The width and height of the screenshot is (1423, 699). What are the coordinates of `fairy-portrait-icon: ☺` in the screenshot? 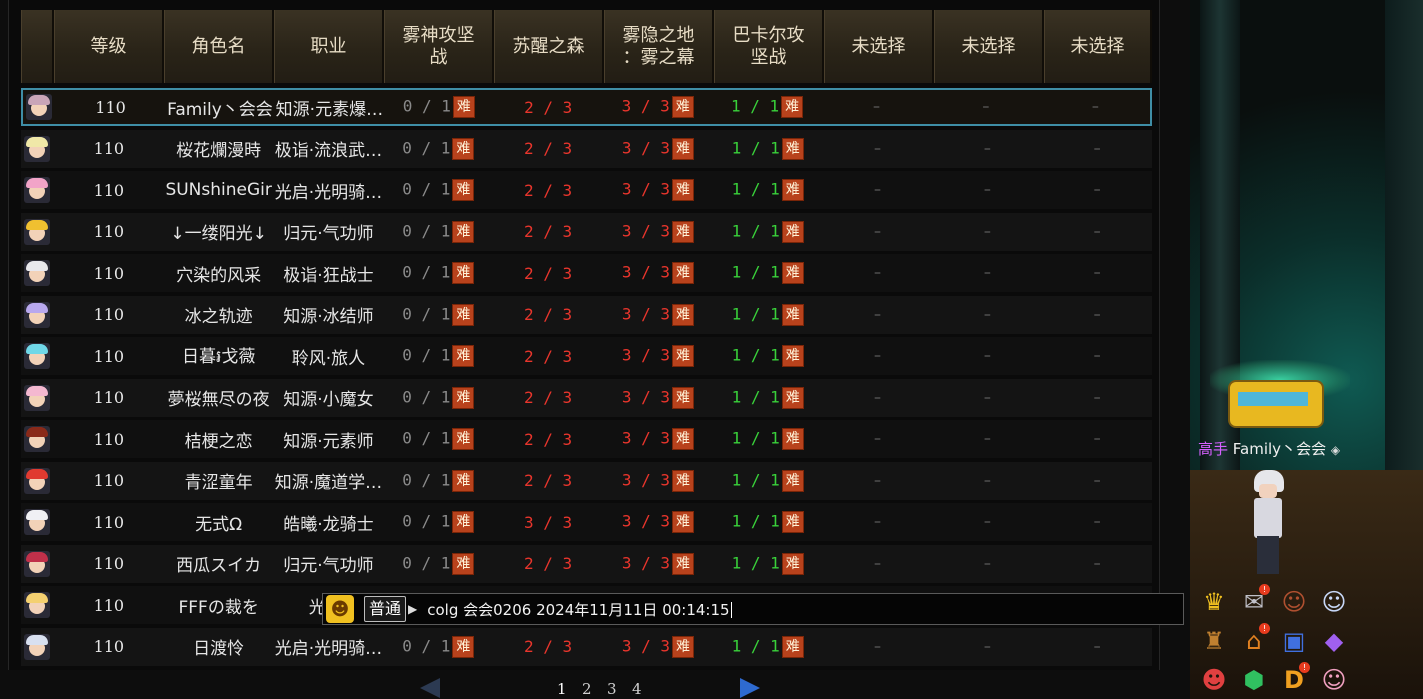 It's located at (1334, 679).